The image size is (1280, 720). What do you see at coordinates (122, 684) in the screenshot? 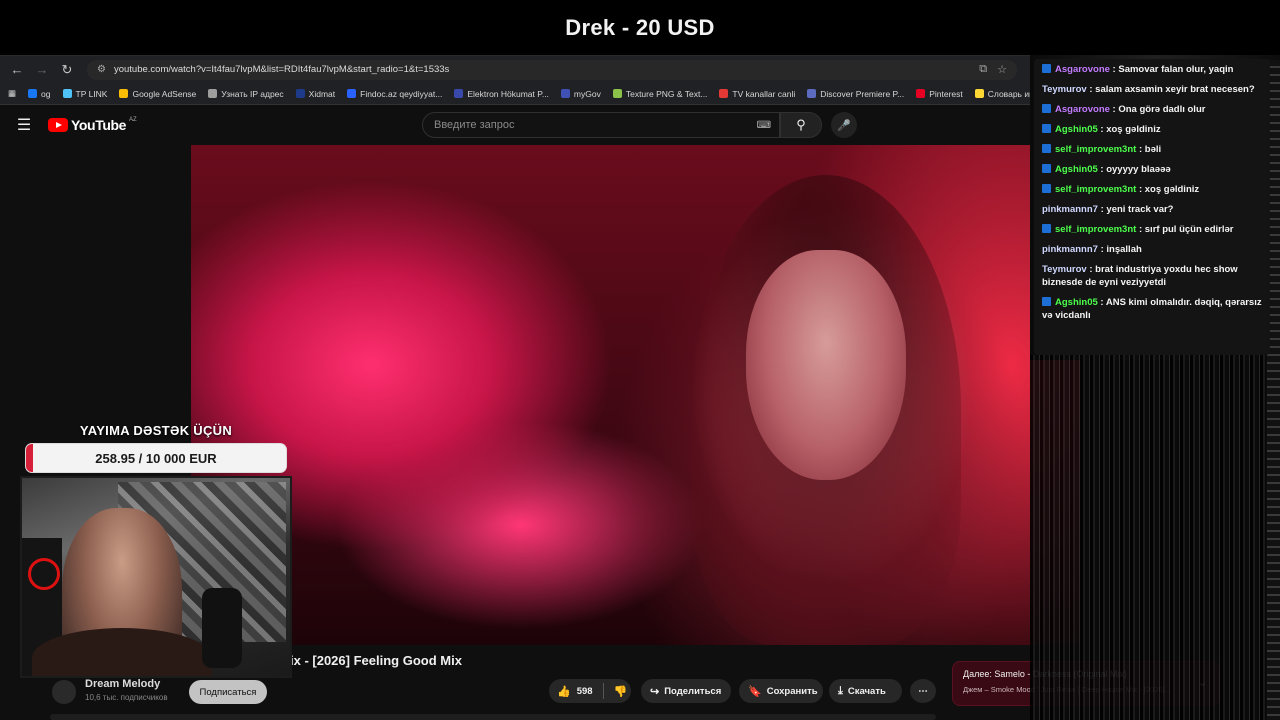
I see `channel-name: Dream Melody` at bounding box center [122, 684].